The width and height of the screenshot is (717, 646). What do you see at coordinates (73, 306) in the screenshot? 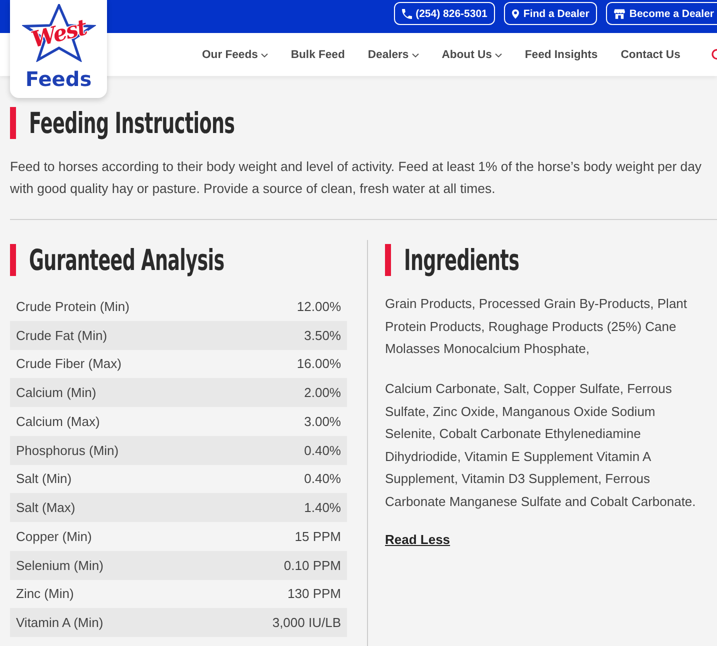
I see `nutrient-name: Crude Protein (Min)` at bounding box center [73, 306].